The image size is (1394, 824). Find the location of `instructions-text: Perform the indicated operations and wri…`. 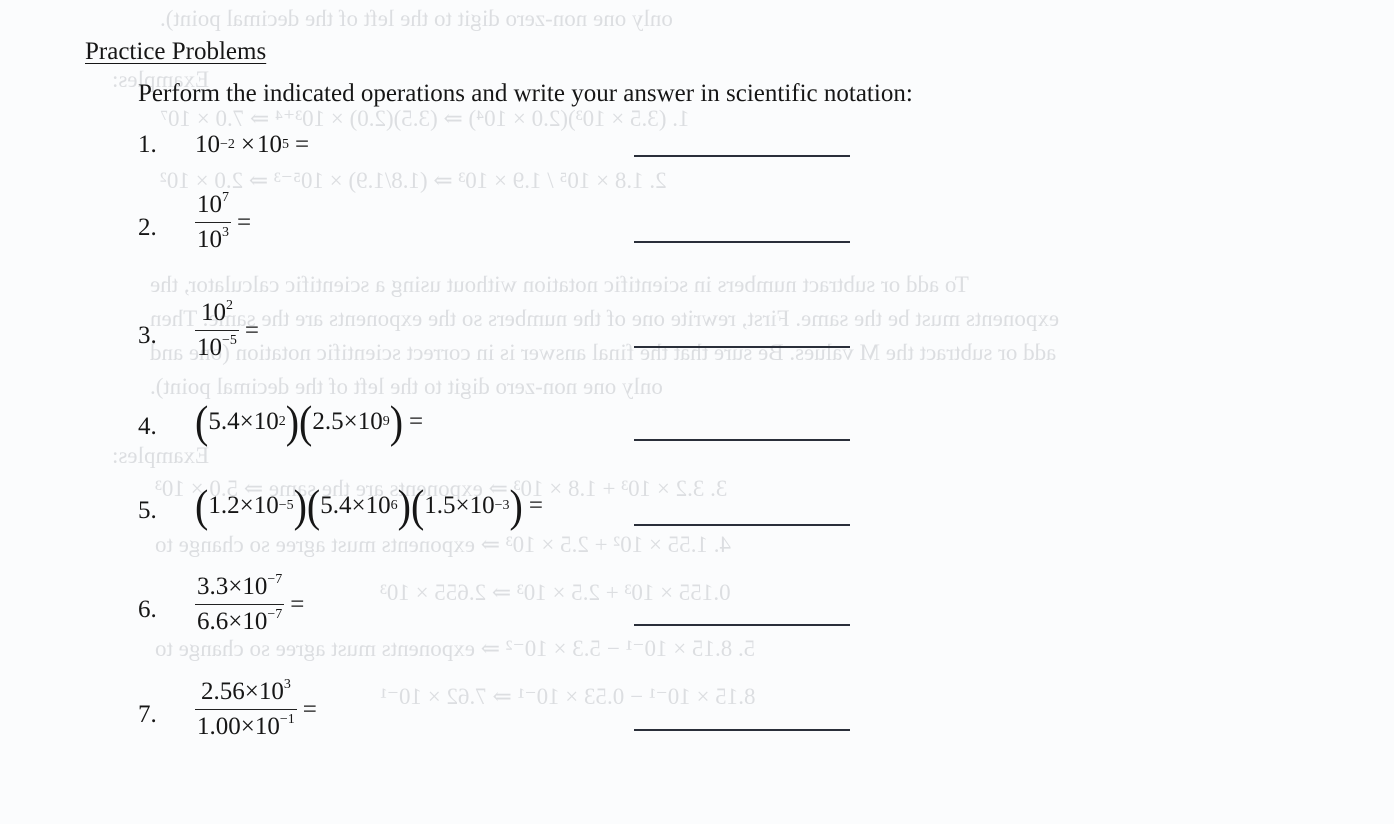

instructions-text: Perform the indicated operations and wri… is located at coordinates (525, 93).